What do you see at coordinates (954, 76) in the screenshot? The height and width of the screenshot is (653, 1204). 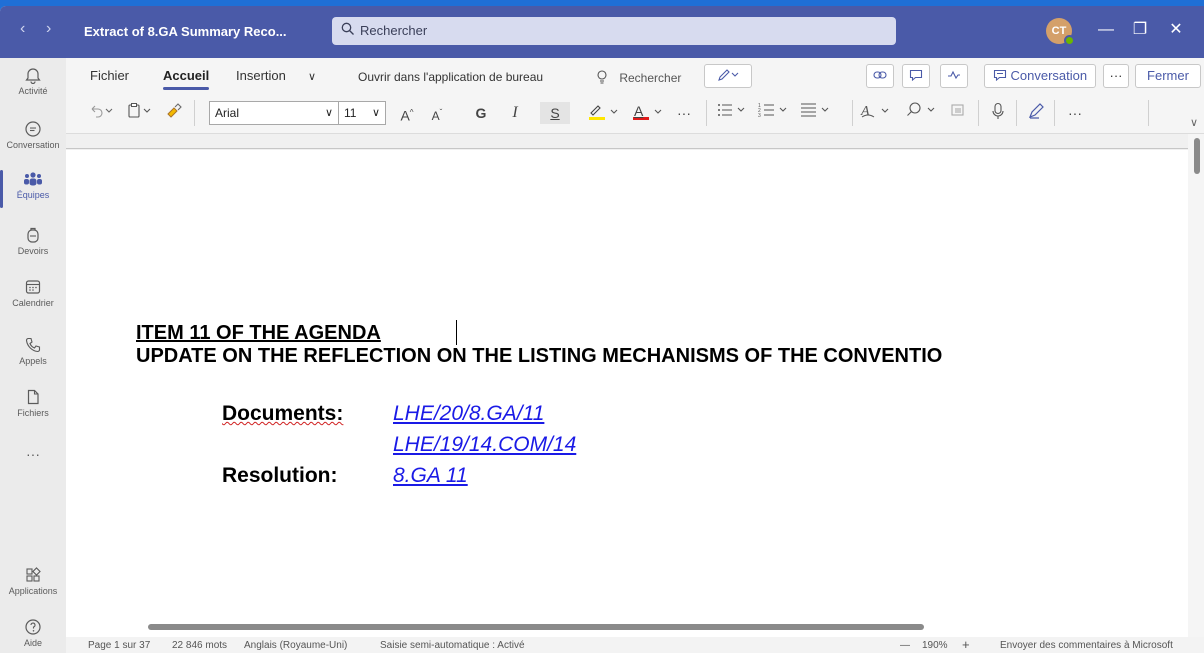 I see `activity-button` at bounding box center [954, 76].